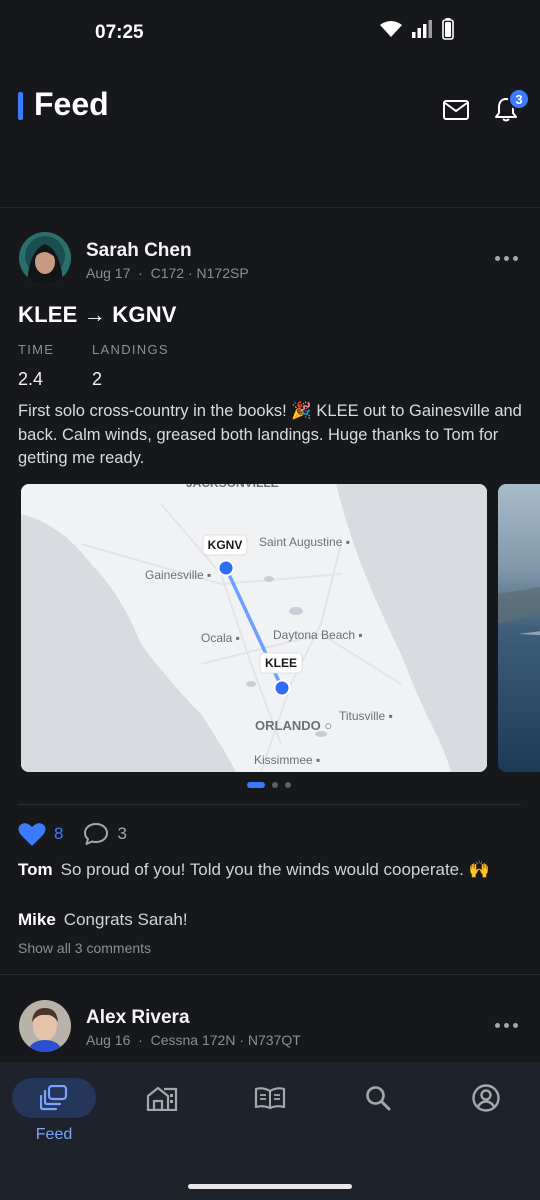 This screenshot has width=540, height=1200. Describe the element at coordinates (108, 1040) in the screenshot. I see `post-date: Aug 16` at that location.